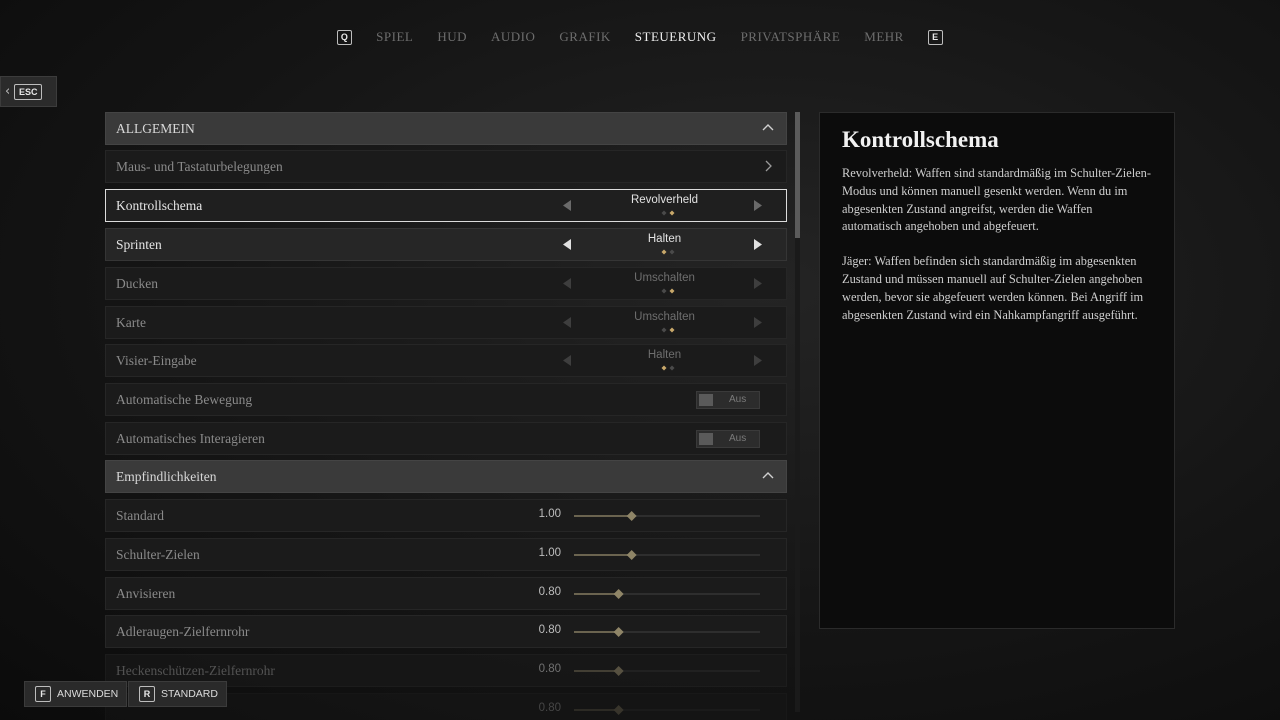  I want to click on option-picker: Halten, so click(668, 244).